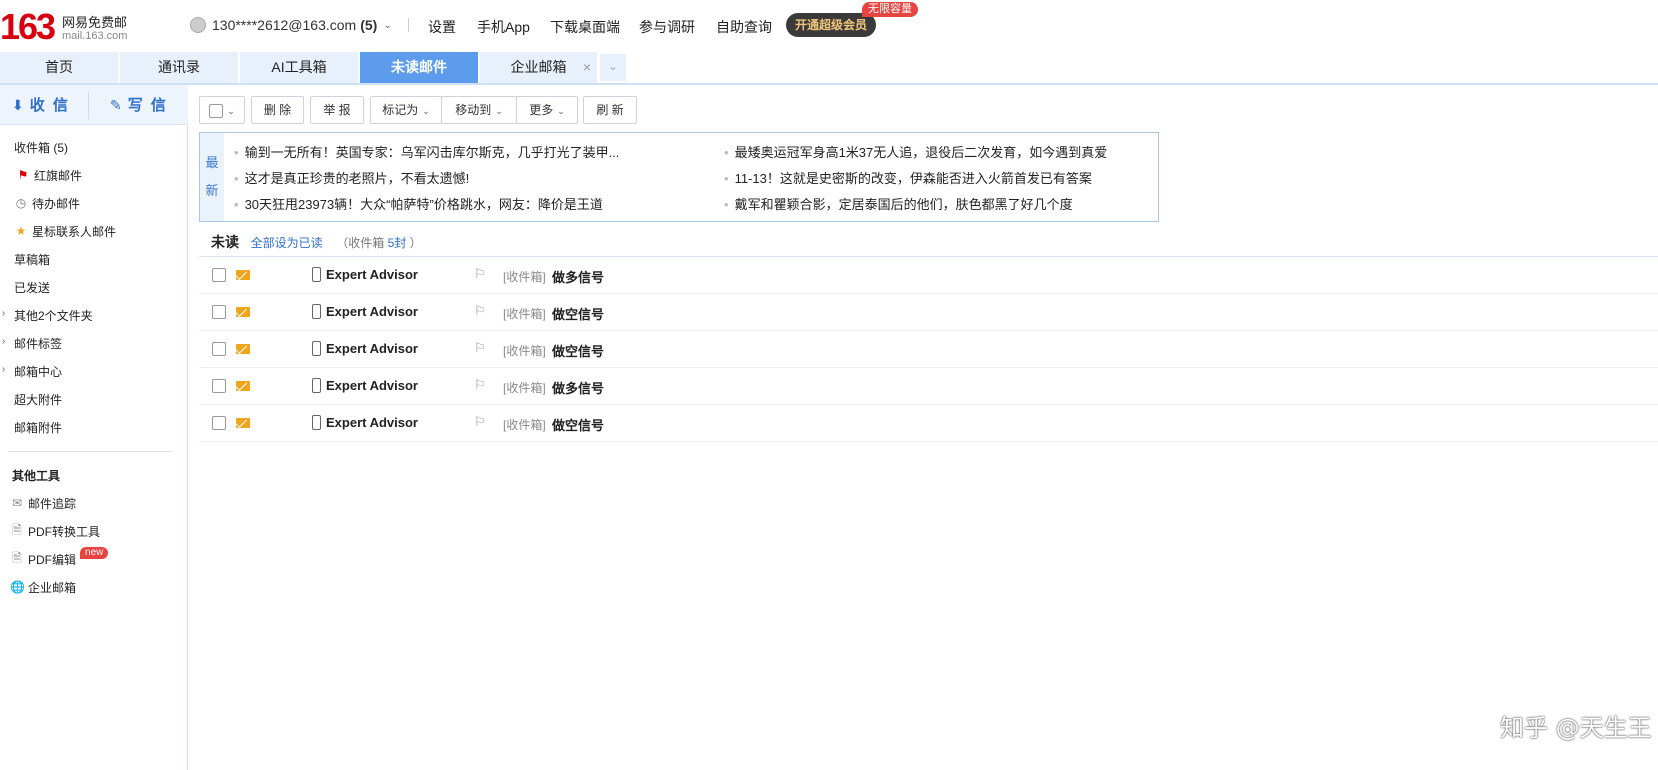 The width and height of the screenshot is (1658, 770). I want to click on folder-label: 已发送, so click(32, 287).